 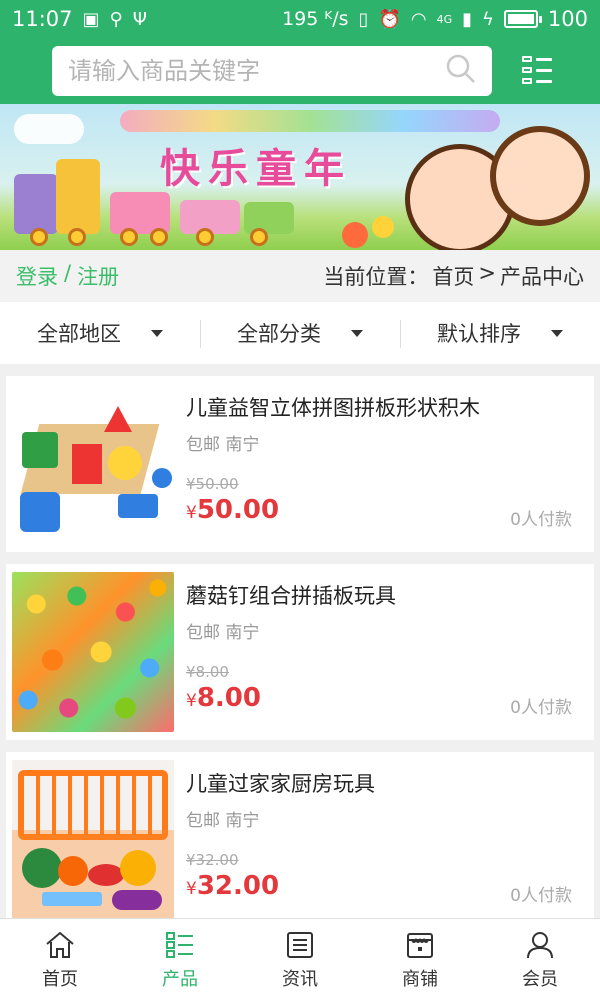 I want to click on product-list-icon, so click(x=179, y=944).